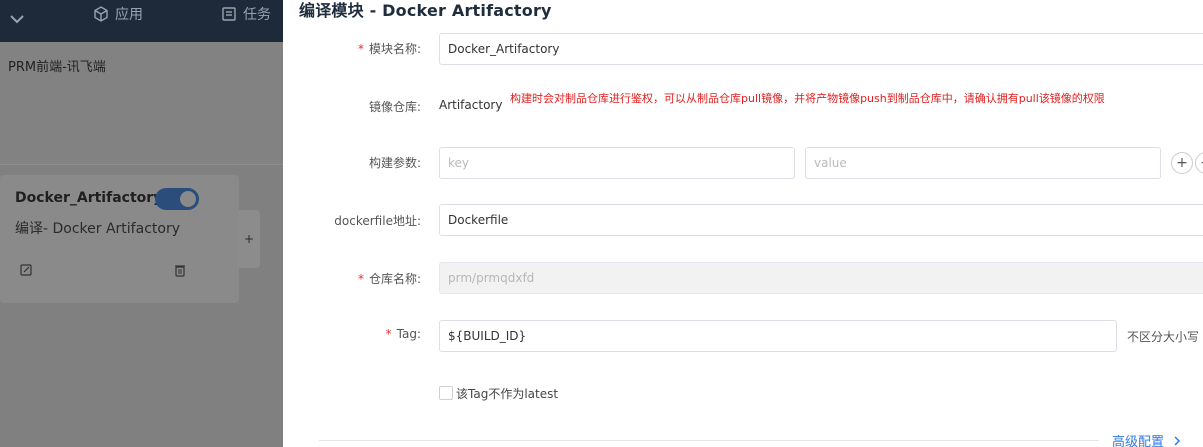 Image resolution: width=1203 pixels, height=447 pixels. What do you see at coordinates (180, 270) in the screenshot?
I see `trash-icon` at bounding box center [180, 270].